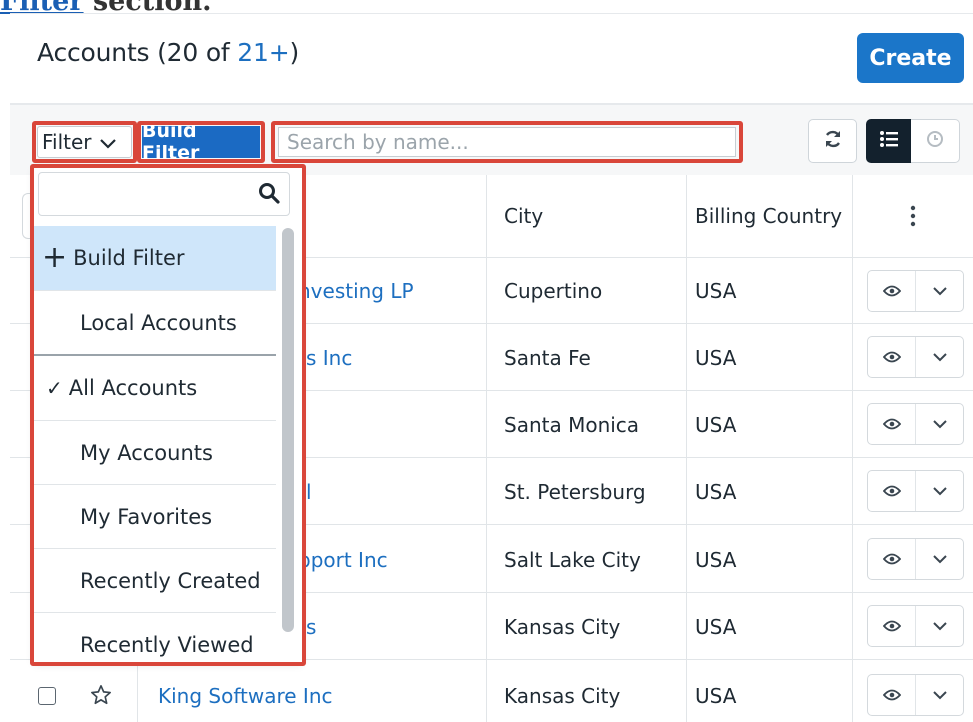  What do you see at coordinates (572, 425) in the screenshot?
I see `city-cell: Santa Monica` at bounding box center [572, 425].